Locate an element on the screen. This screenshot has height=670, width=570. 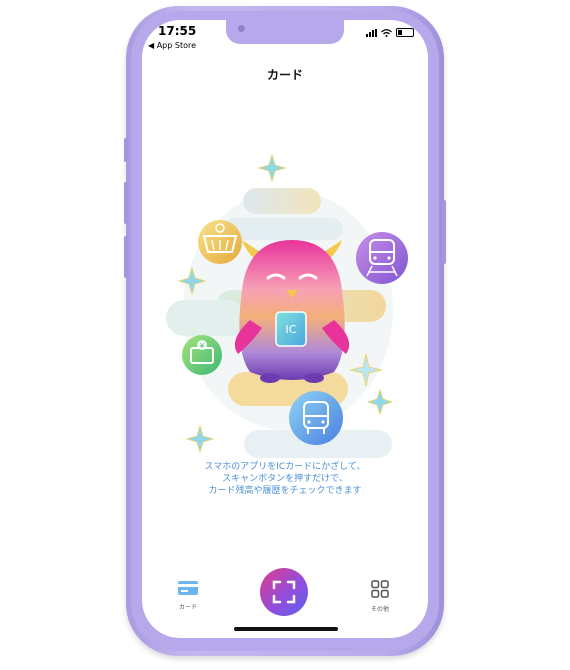
ic-chip-label: IC is located at coordinates (291, 329).